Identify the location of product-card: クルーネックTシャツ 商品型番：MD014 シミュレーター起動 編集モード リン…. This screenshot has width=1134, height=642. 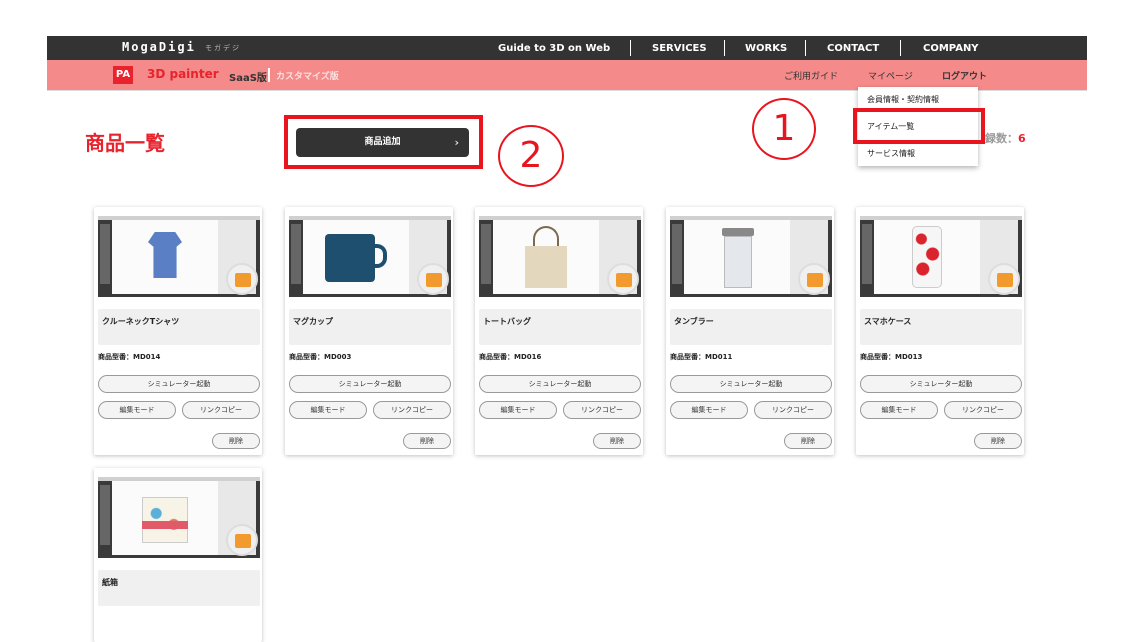
(178, 331).